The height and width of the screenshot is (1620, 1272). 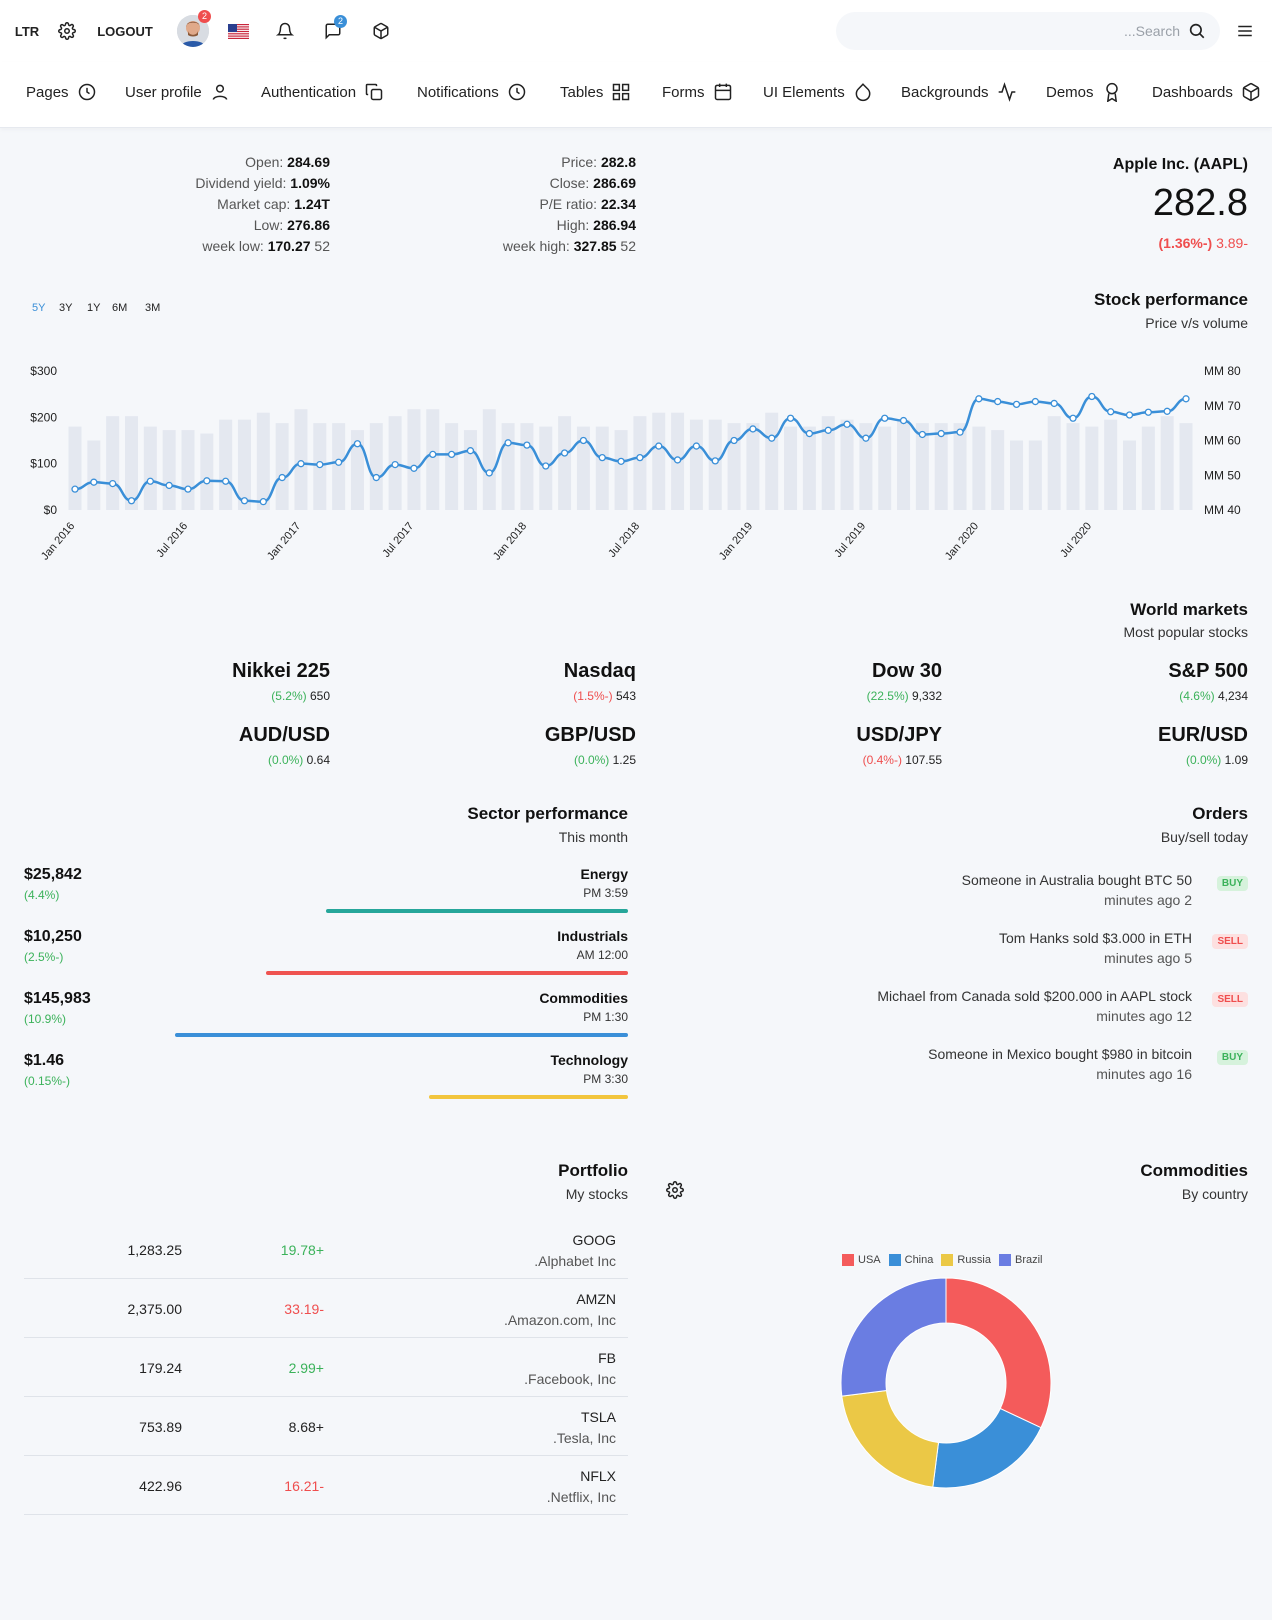 I want to click on stat-label: P/E ratio:, so click(x=570, y=204).